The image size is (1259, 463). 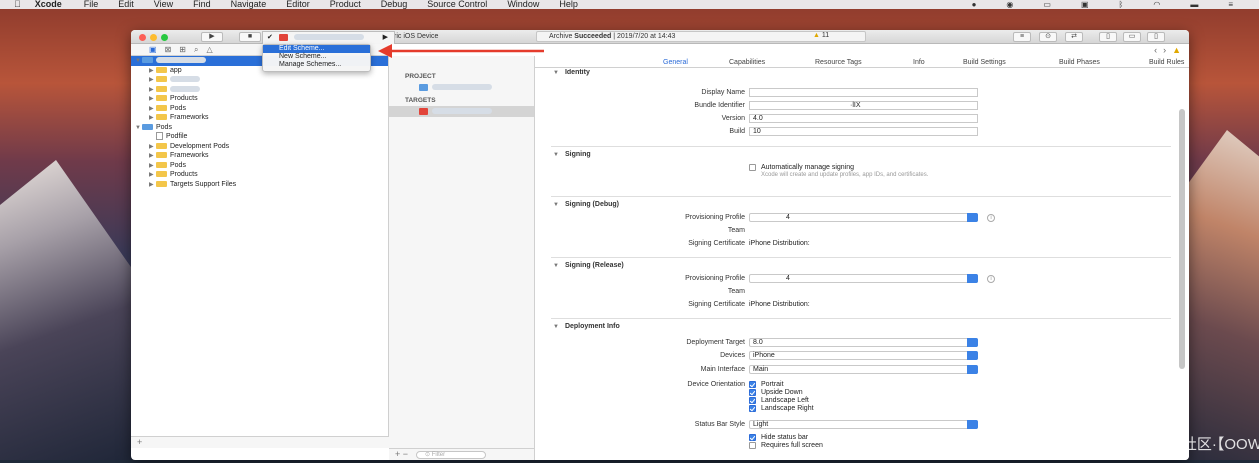 I want to click on signing-debug-section: ▼ Signing (Debug), so click(x=586, y=204).